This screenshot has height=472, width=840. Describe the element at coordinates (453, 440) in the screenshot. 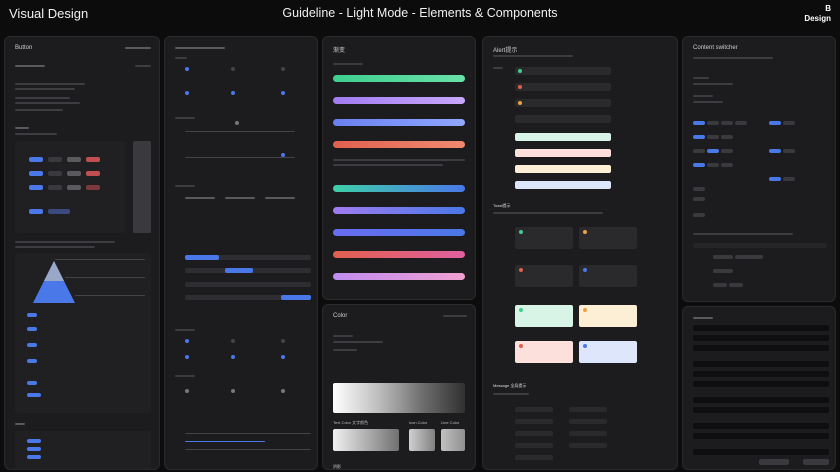

I see `line-color-swatches` at that location.